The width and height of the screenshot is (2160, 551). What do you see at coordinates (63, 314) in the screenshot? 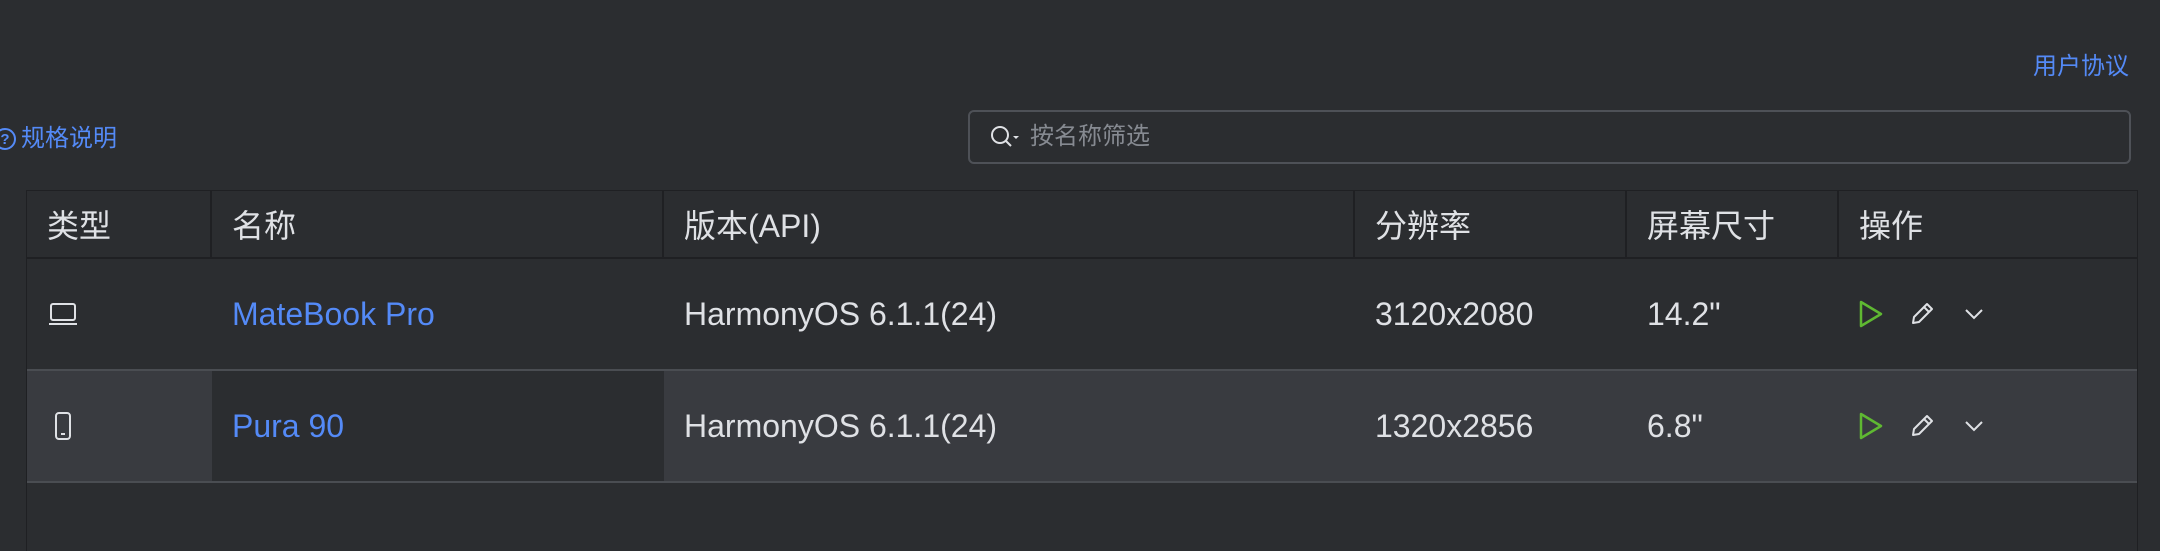
I see `laptop-icon` at bounding box center [63, 314].